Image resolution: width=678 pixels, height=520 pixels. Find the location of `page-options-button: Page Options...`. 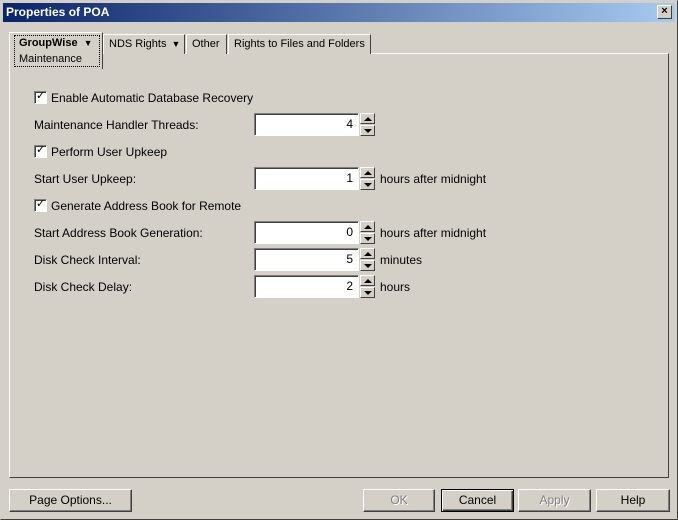

page-options-button: Page Options... is located at coordinates (70, 500).